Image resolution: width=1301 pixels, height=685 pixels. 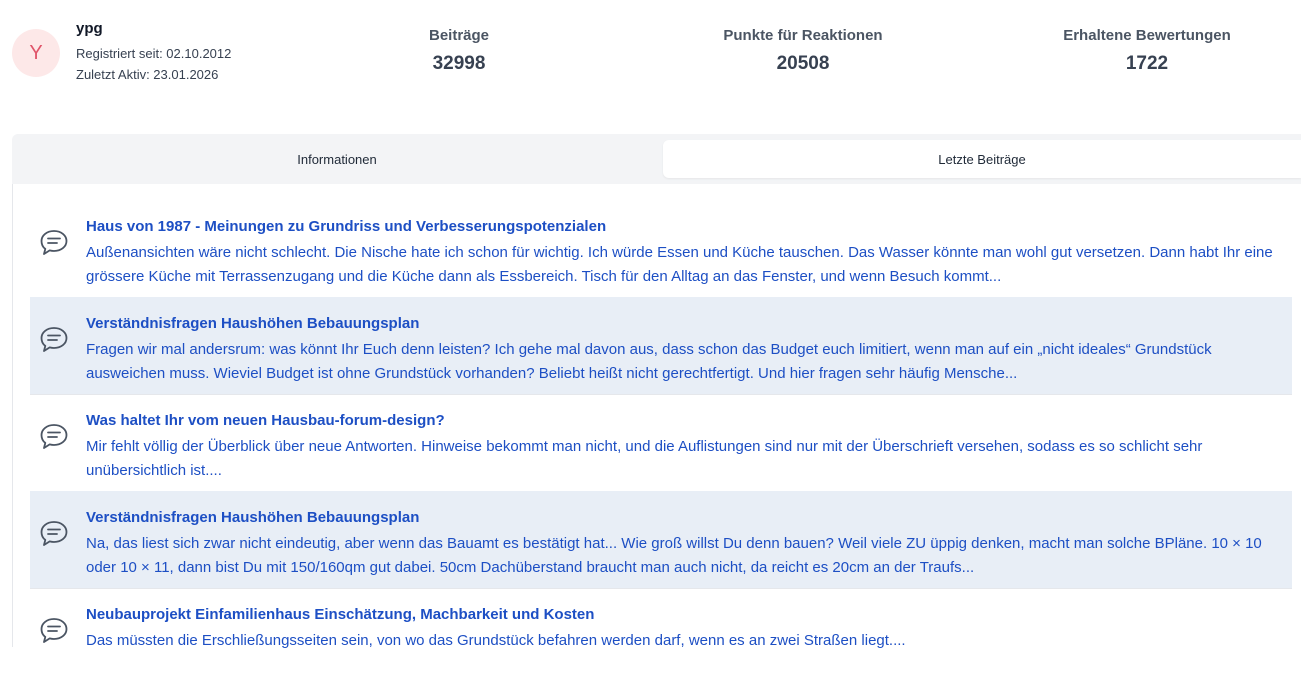 I want to click on stat-value: 20508, so click(x=803, y=63).